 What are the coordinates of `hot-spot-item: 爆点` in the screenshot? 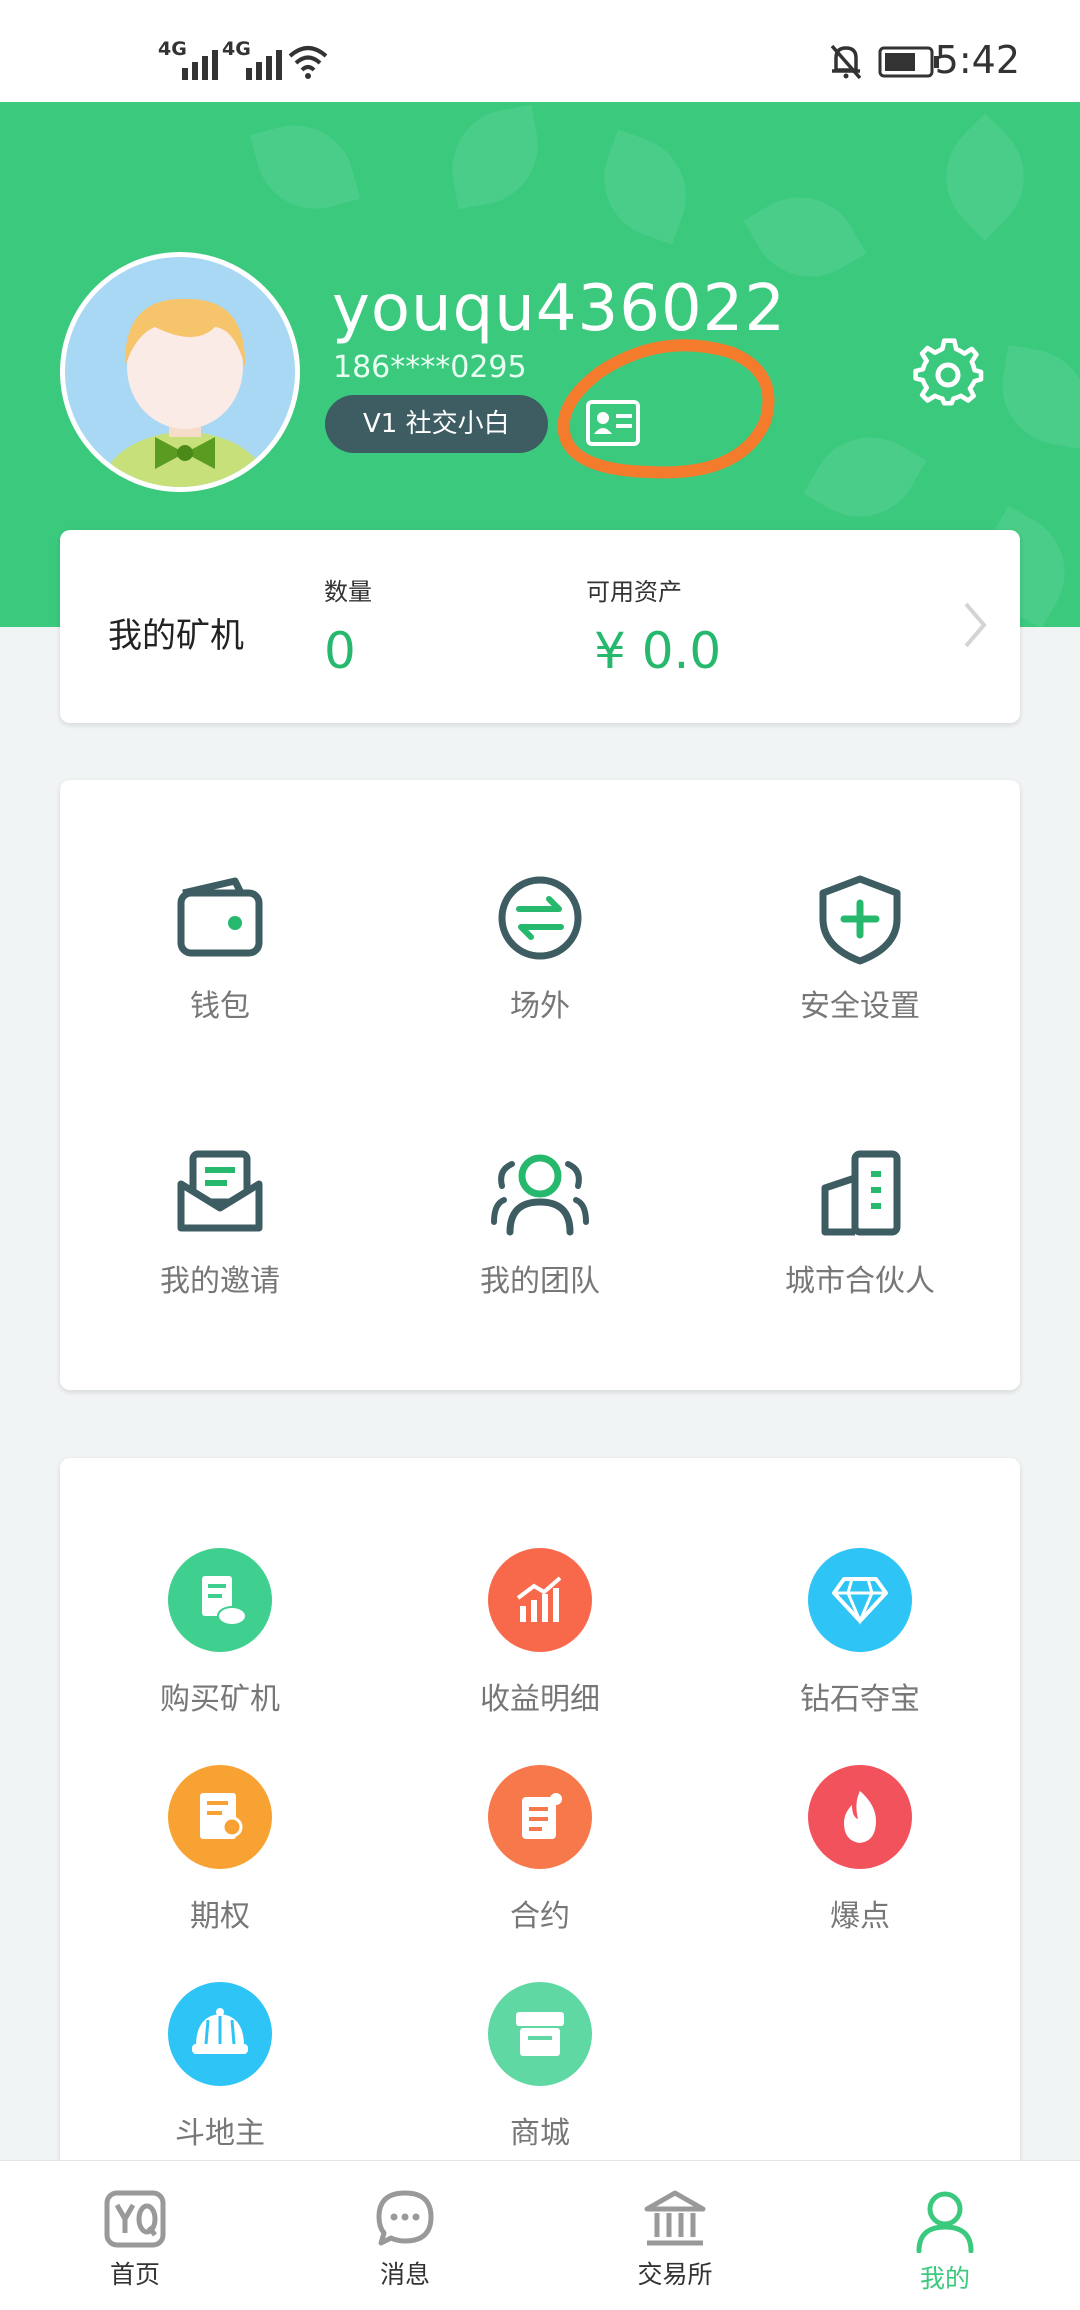 It's located at (860, 1850).